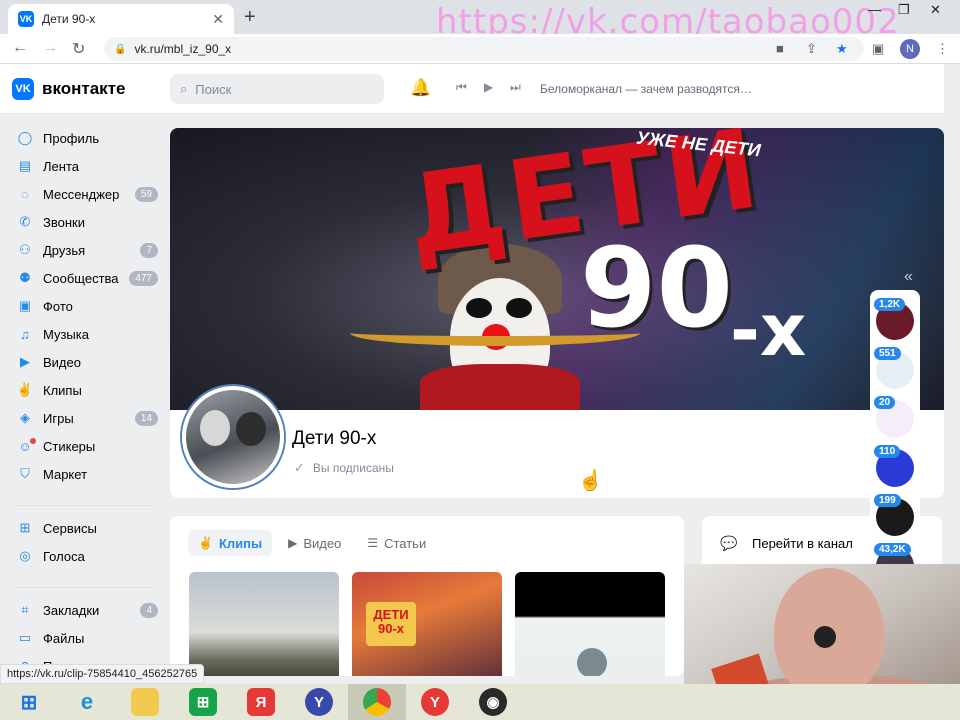  I want to click on content-panel: ✌ Клипы ▶ Видео ☰ Статьи ДЕТИ 90-х, so click(427, 596).